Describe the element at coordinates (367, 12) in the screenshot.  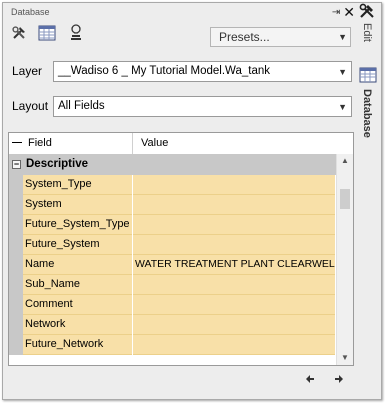
I see `properties-tools-icon` at that location.